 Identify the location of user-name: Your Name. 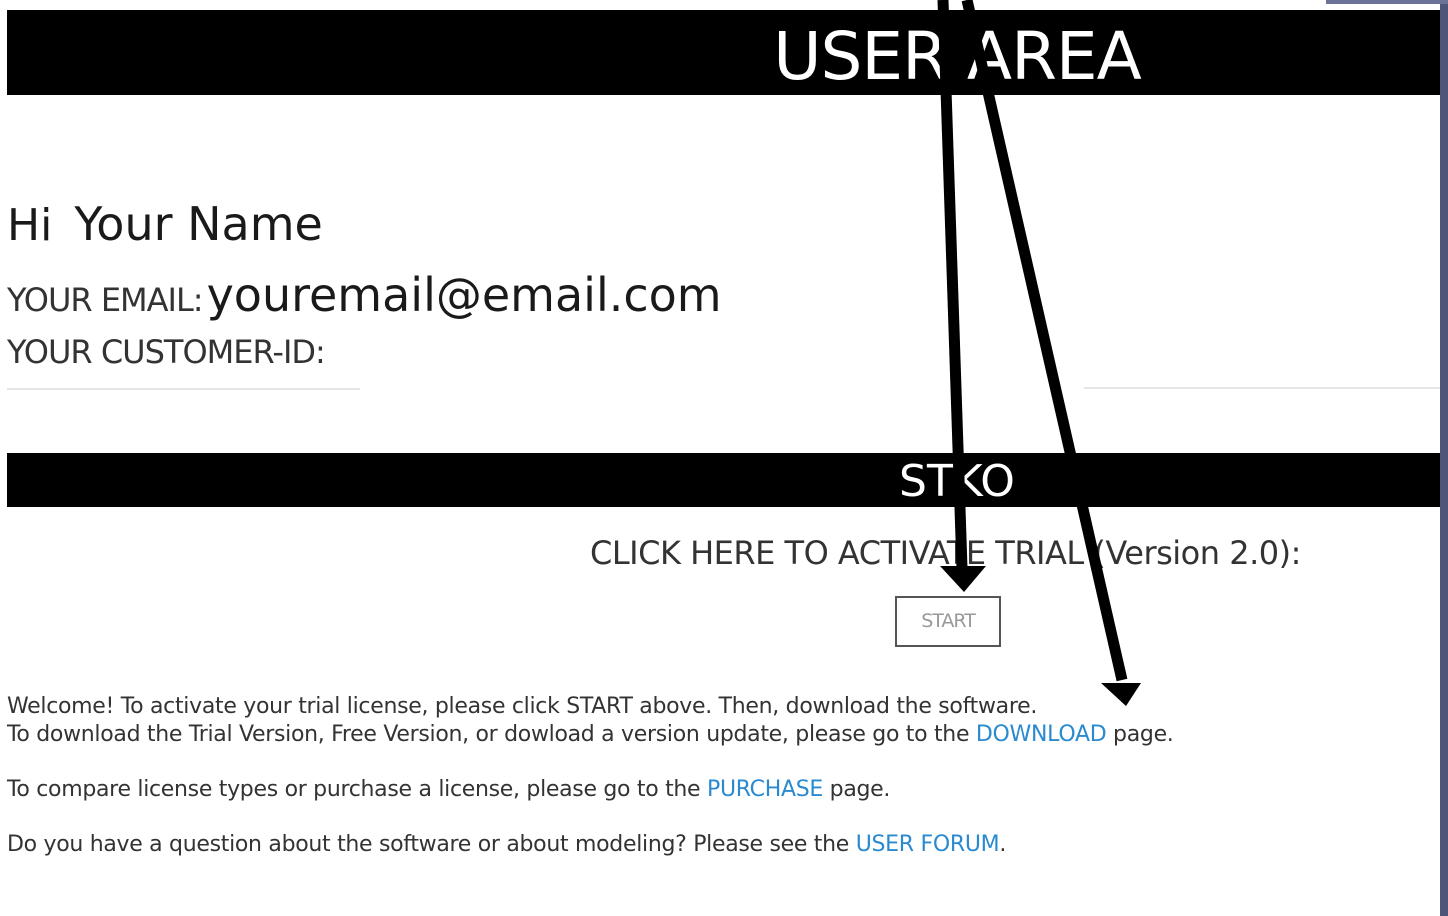
(198, 224).